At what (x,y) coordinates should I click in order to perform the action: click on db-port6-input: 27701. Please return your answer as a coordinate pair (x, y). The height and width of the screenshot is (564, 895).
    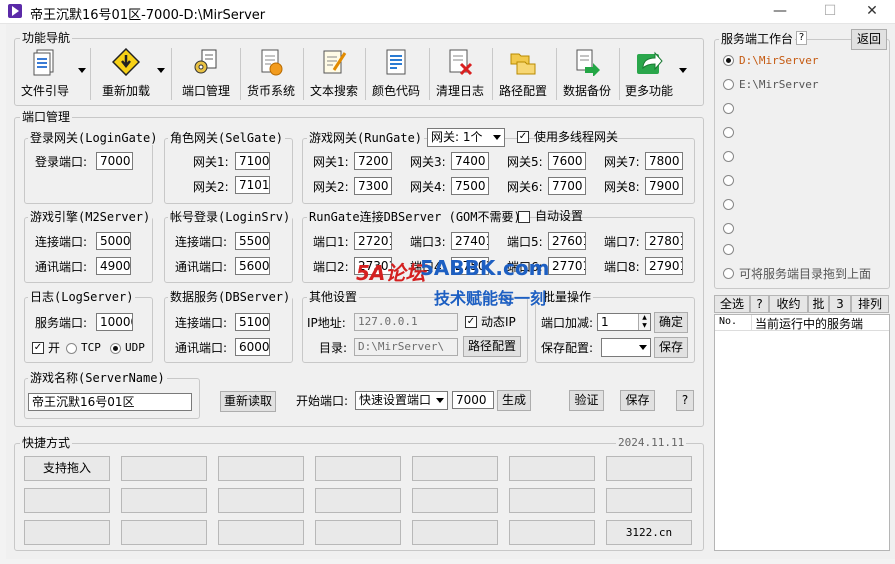
    Looking at the image, I should click on (567, 266).